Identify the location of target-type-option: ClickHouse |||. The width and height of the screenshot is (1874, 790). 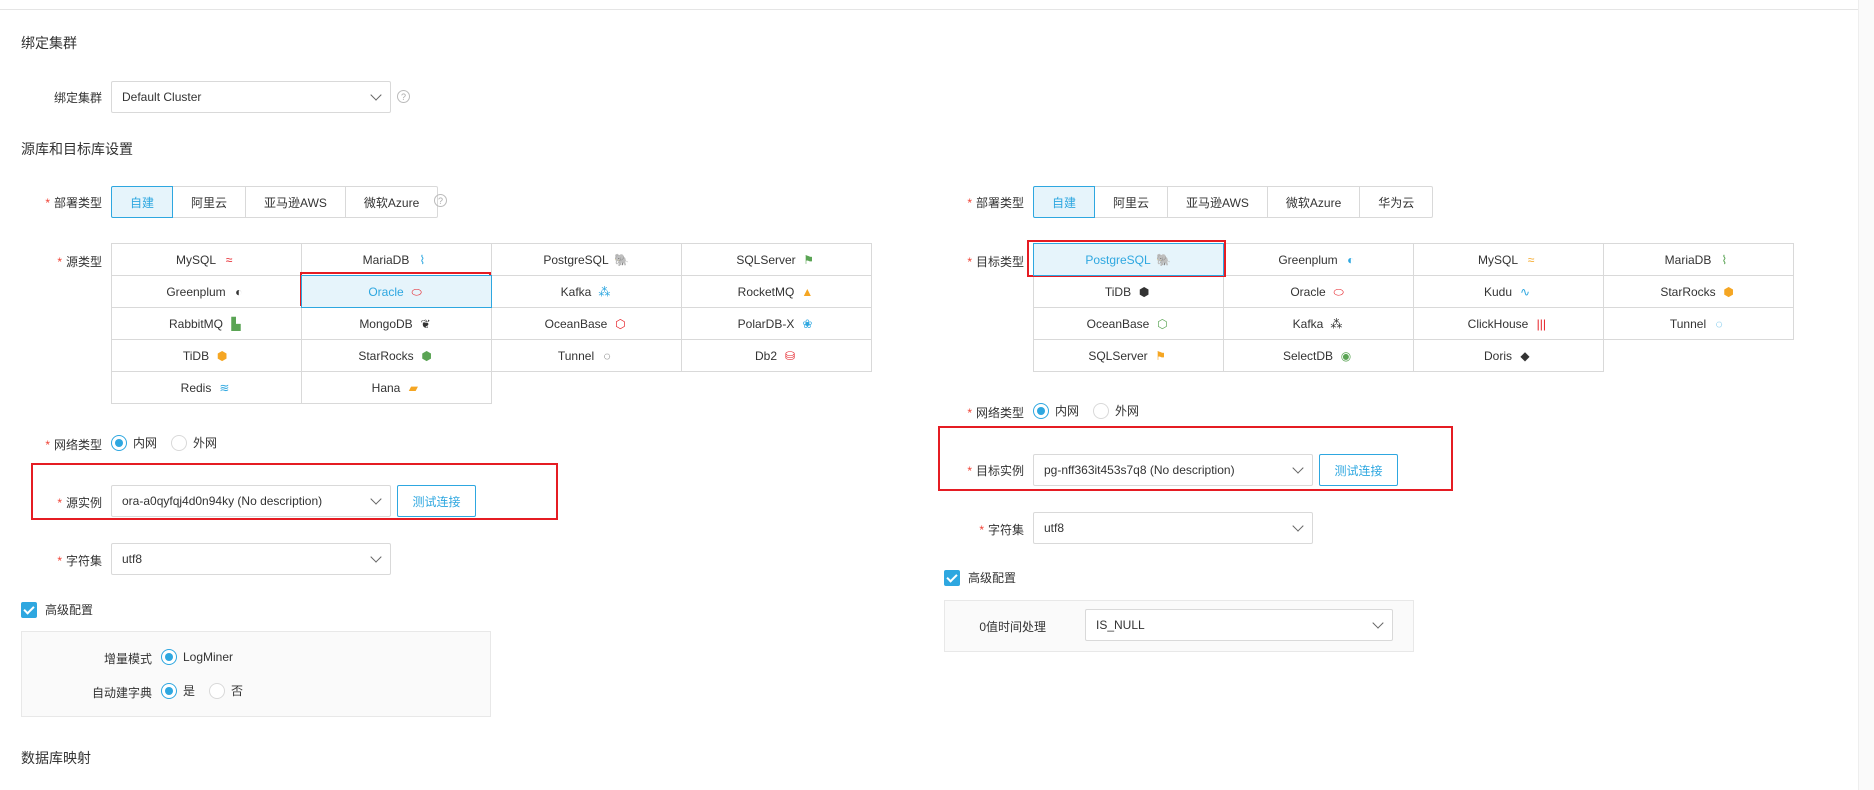
(1508, 323).